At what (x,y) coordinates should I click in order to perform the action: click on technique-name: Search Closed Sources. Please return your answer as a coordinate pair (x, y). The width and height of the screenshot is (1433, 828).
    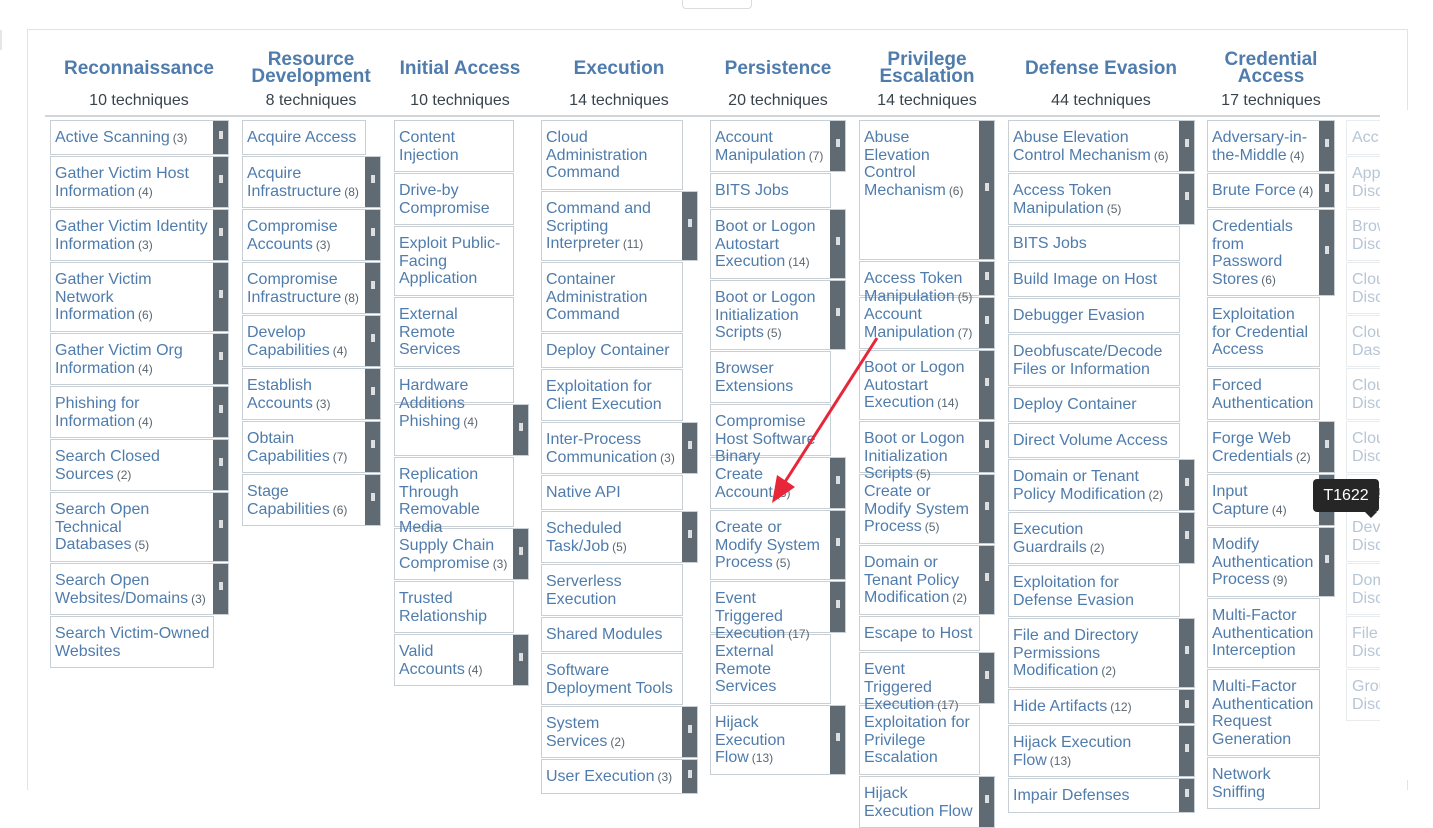
    Looking at the image, I should click on (107, 465).